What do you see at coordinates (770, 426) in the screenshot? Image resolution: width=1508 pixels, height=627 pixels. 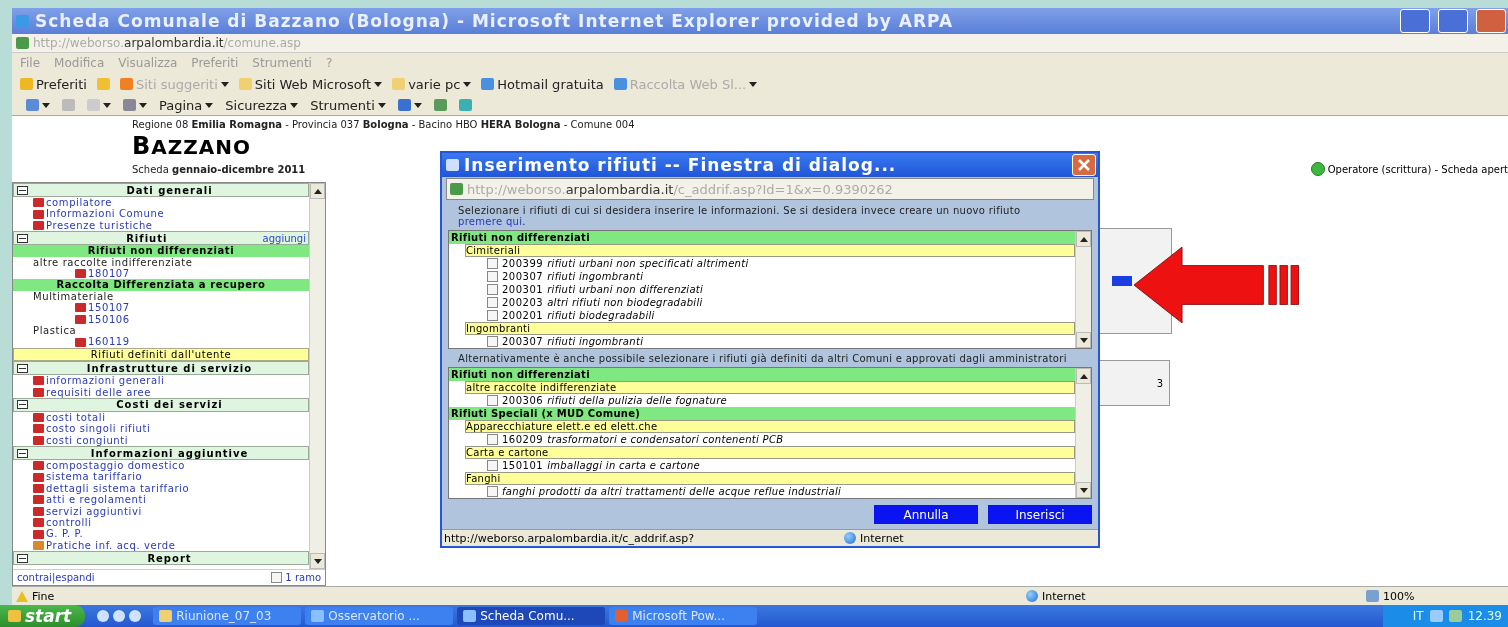 I see `category-header: Apparecchiature elett.e ed elett.che` at bounding box center [770, 426].